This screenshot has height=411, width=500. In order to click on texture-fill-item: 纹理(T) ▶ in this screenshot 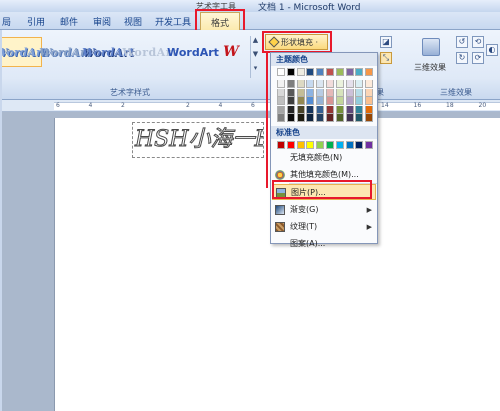, I will do `click(324, 227)`.